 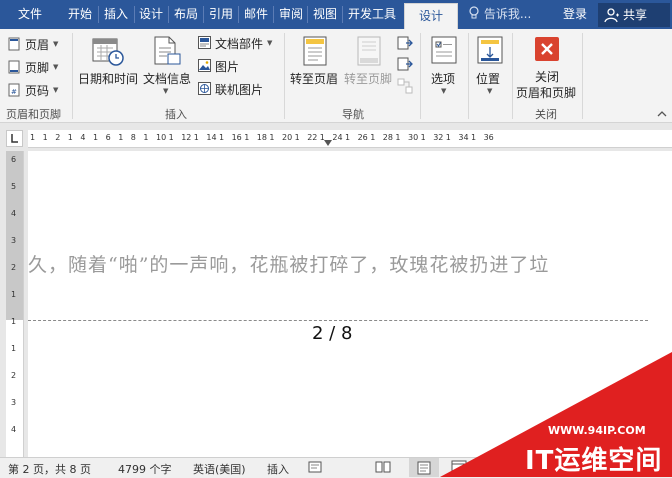 I want to click on macro-record-icon, so click(x=315, y=468).